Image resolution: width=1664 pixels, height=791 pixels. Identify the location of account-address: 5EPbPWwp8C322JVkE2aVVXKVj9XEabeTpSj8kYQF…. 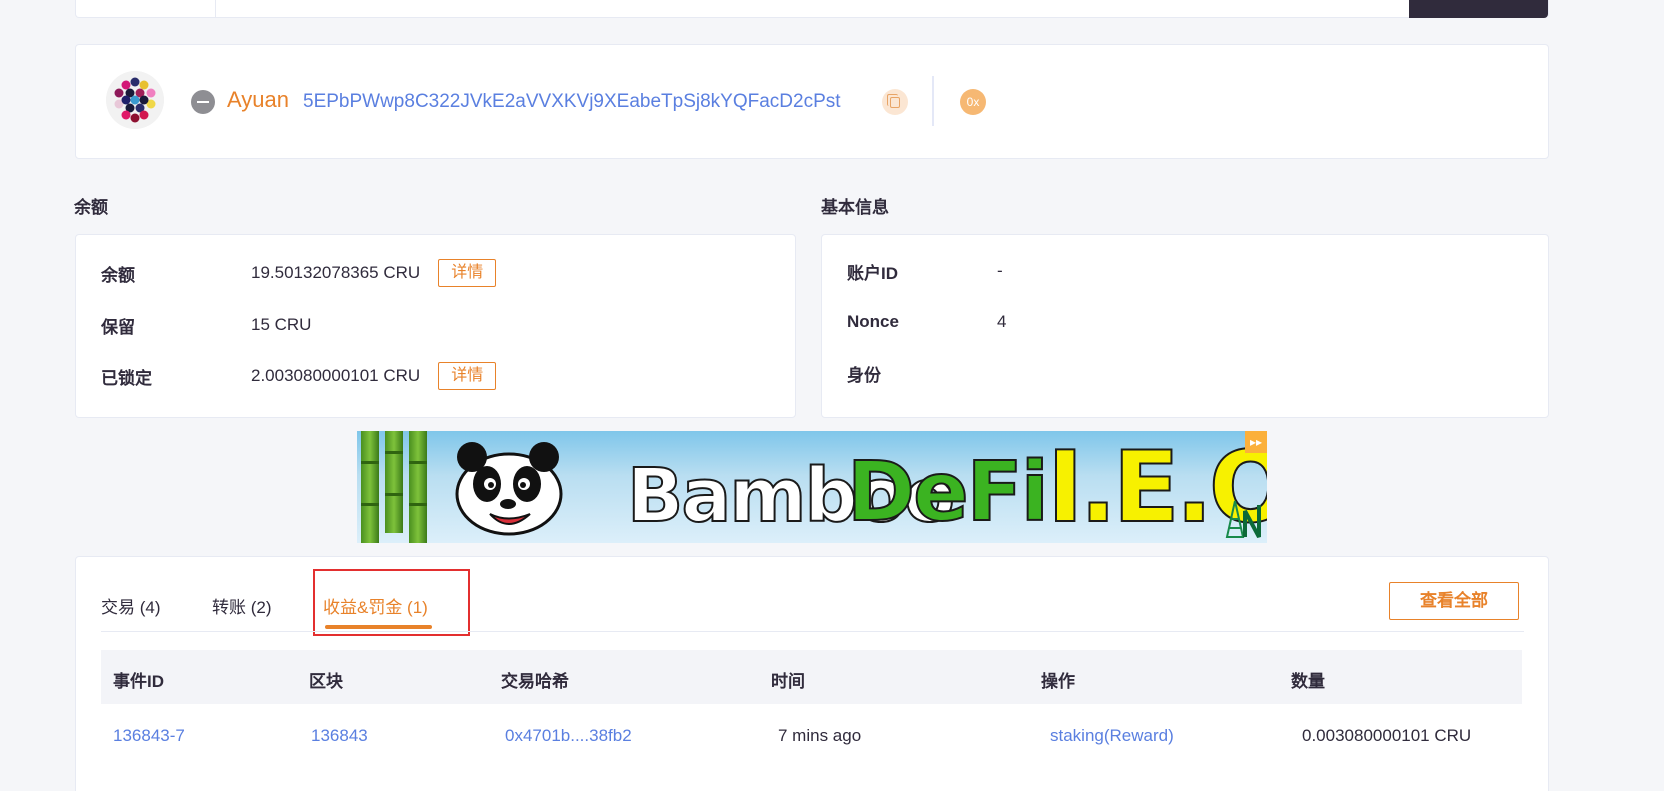
(572, 102).